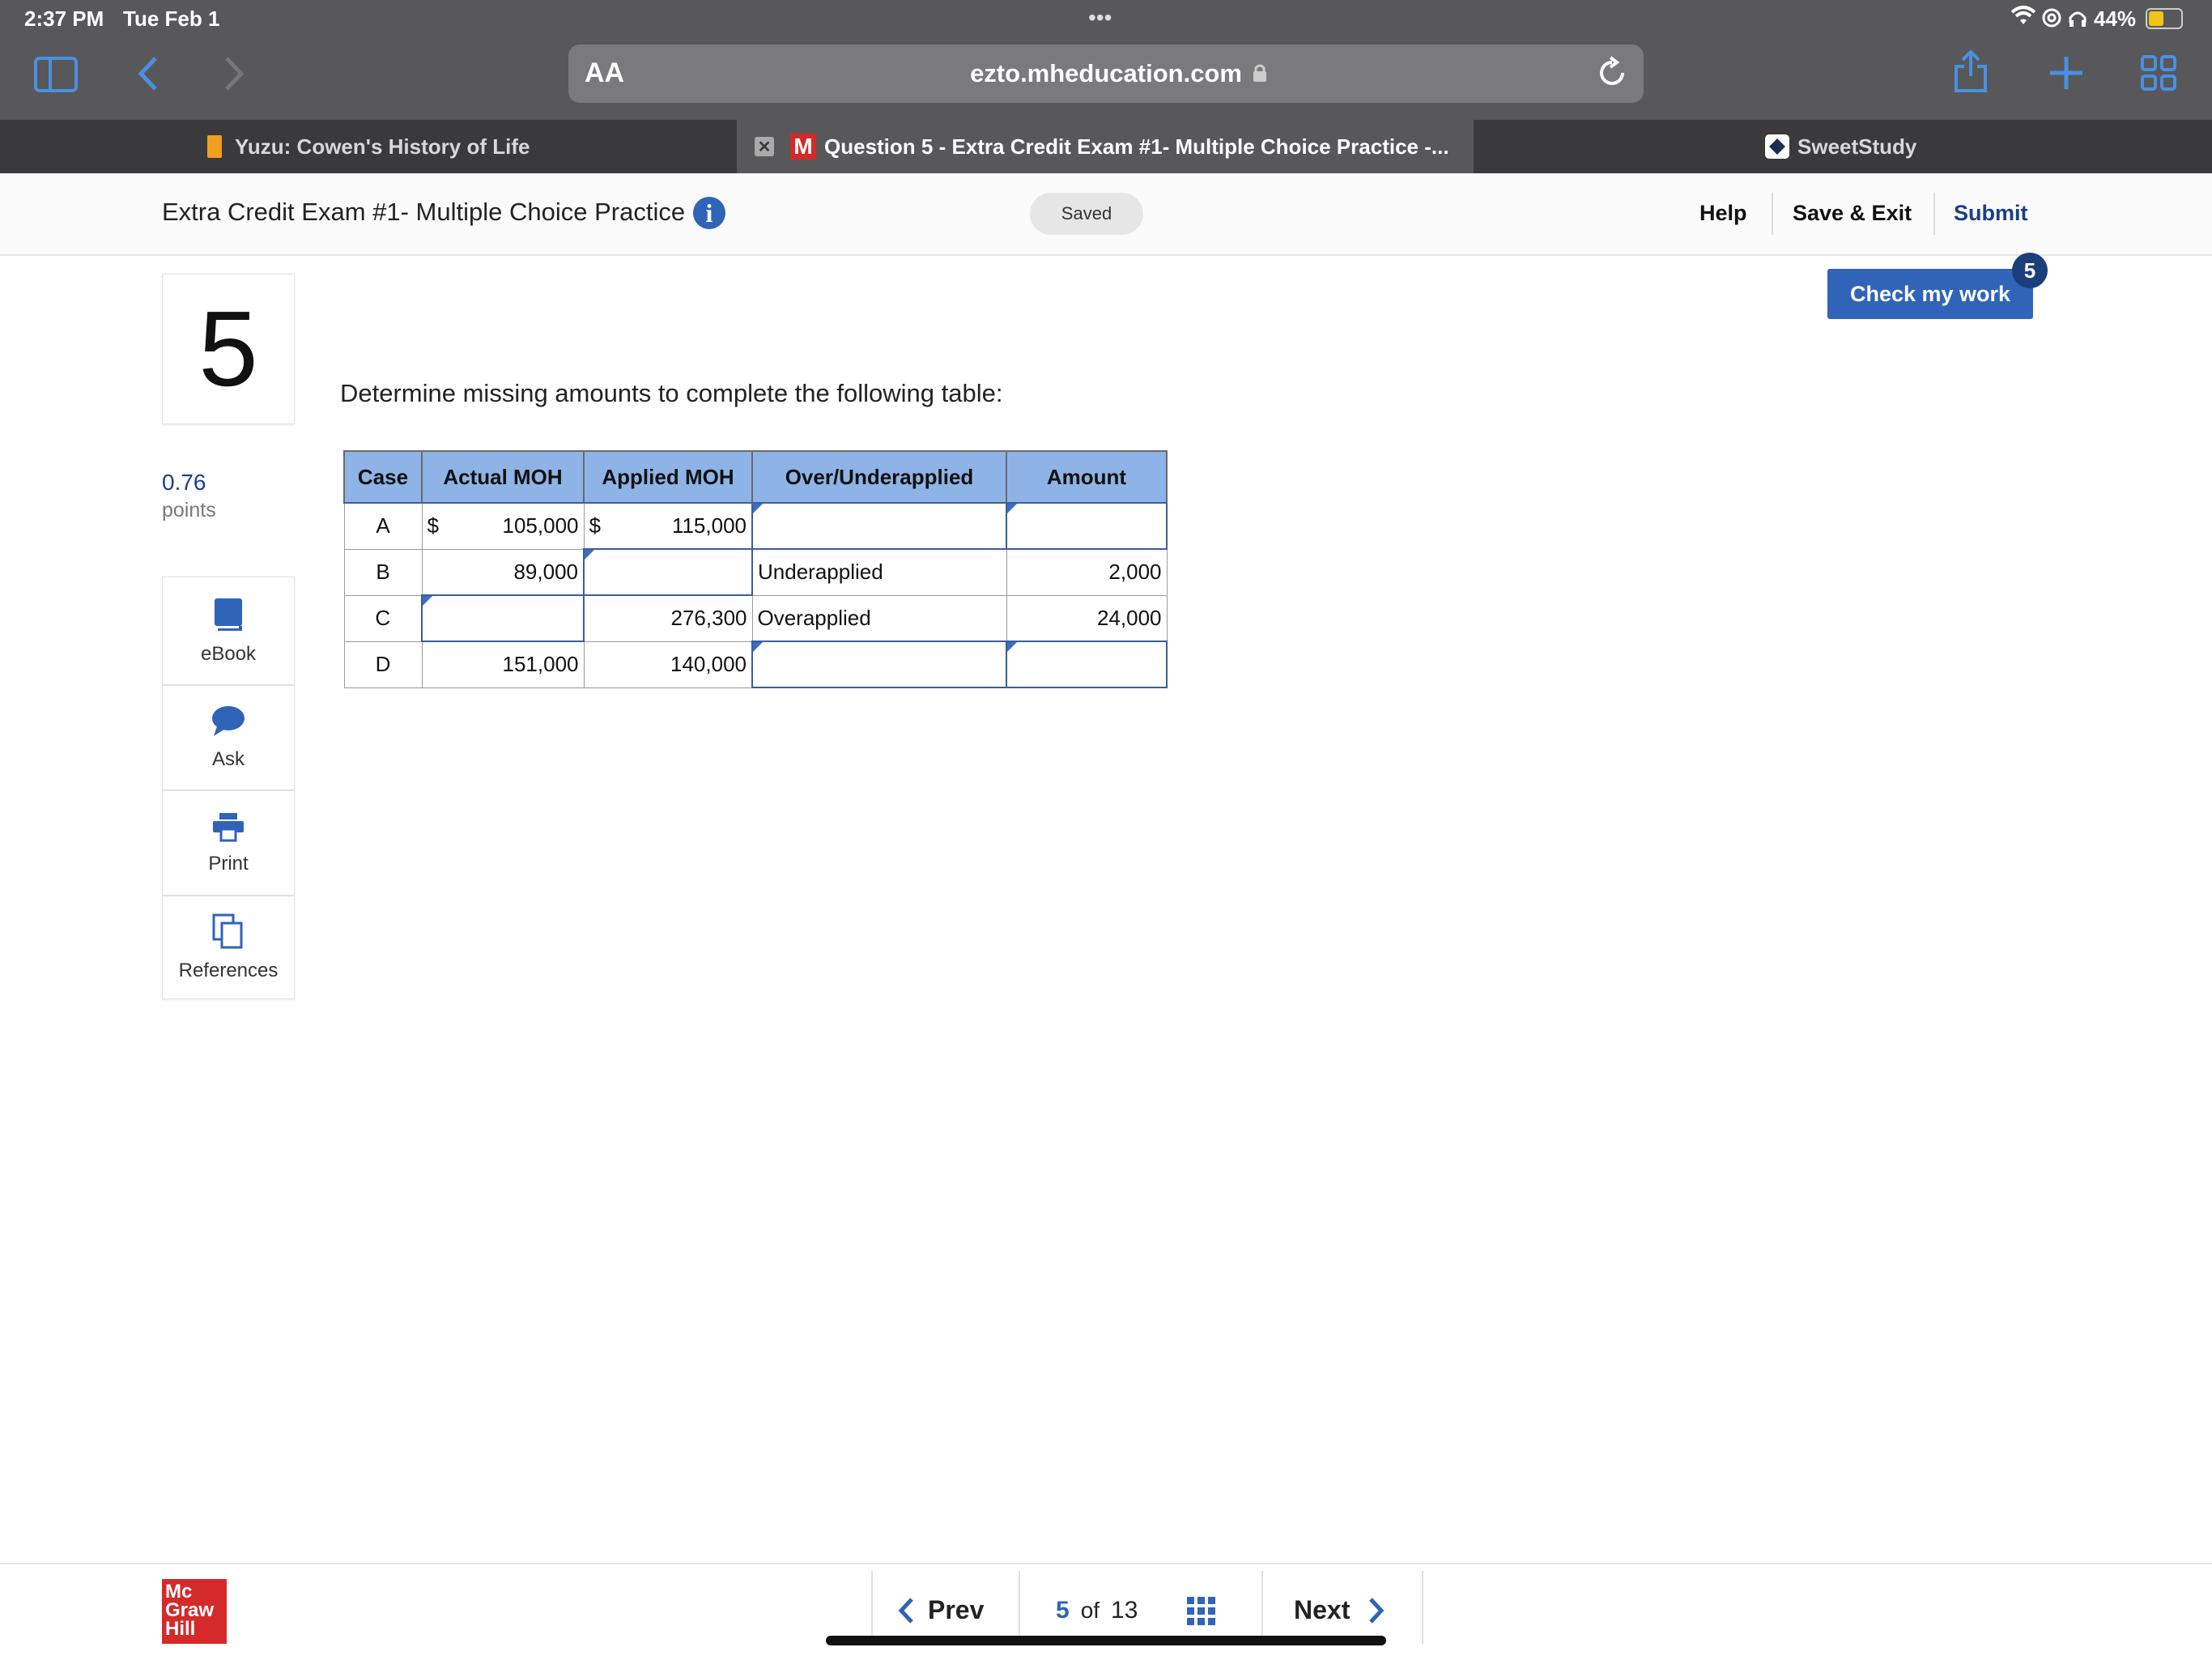  What do you see at coordinates (2159, 75) in the screenshot?
I see `tab-overview-icon` at bounding box center [2159, 75].